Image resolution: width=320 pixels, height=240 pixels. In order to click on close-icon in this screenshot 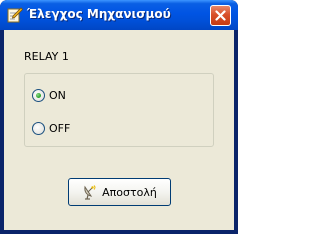, I will do `click(220, 15)`.